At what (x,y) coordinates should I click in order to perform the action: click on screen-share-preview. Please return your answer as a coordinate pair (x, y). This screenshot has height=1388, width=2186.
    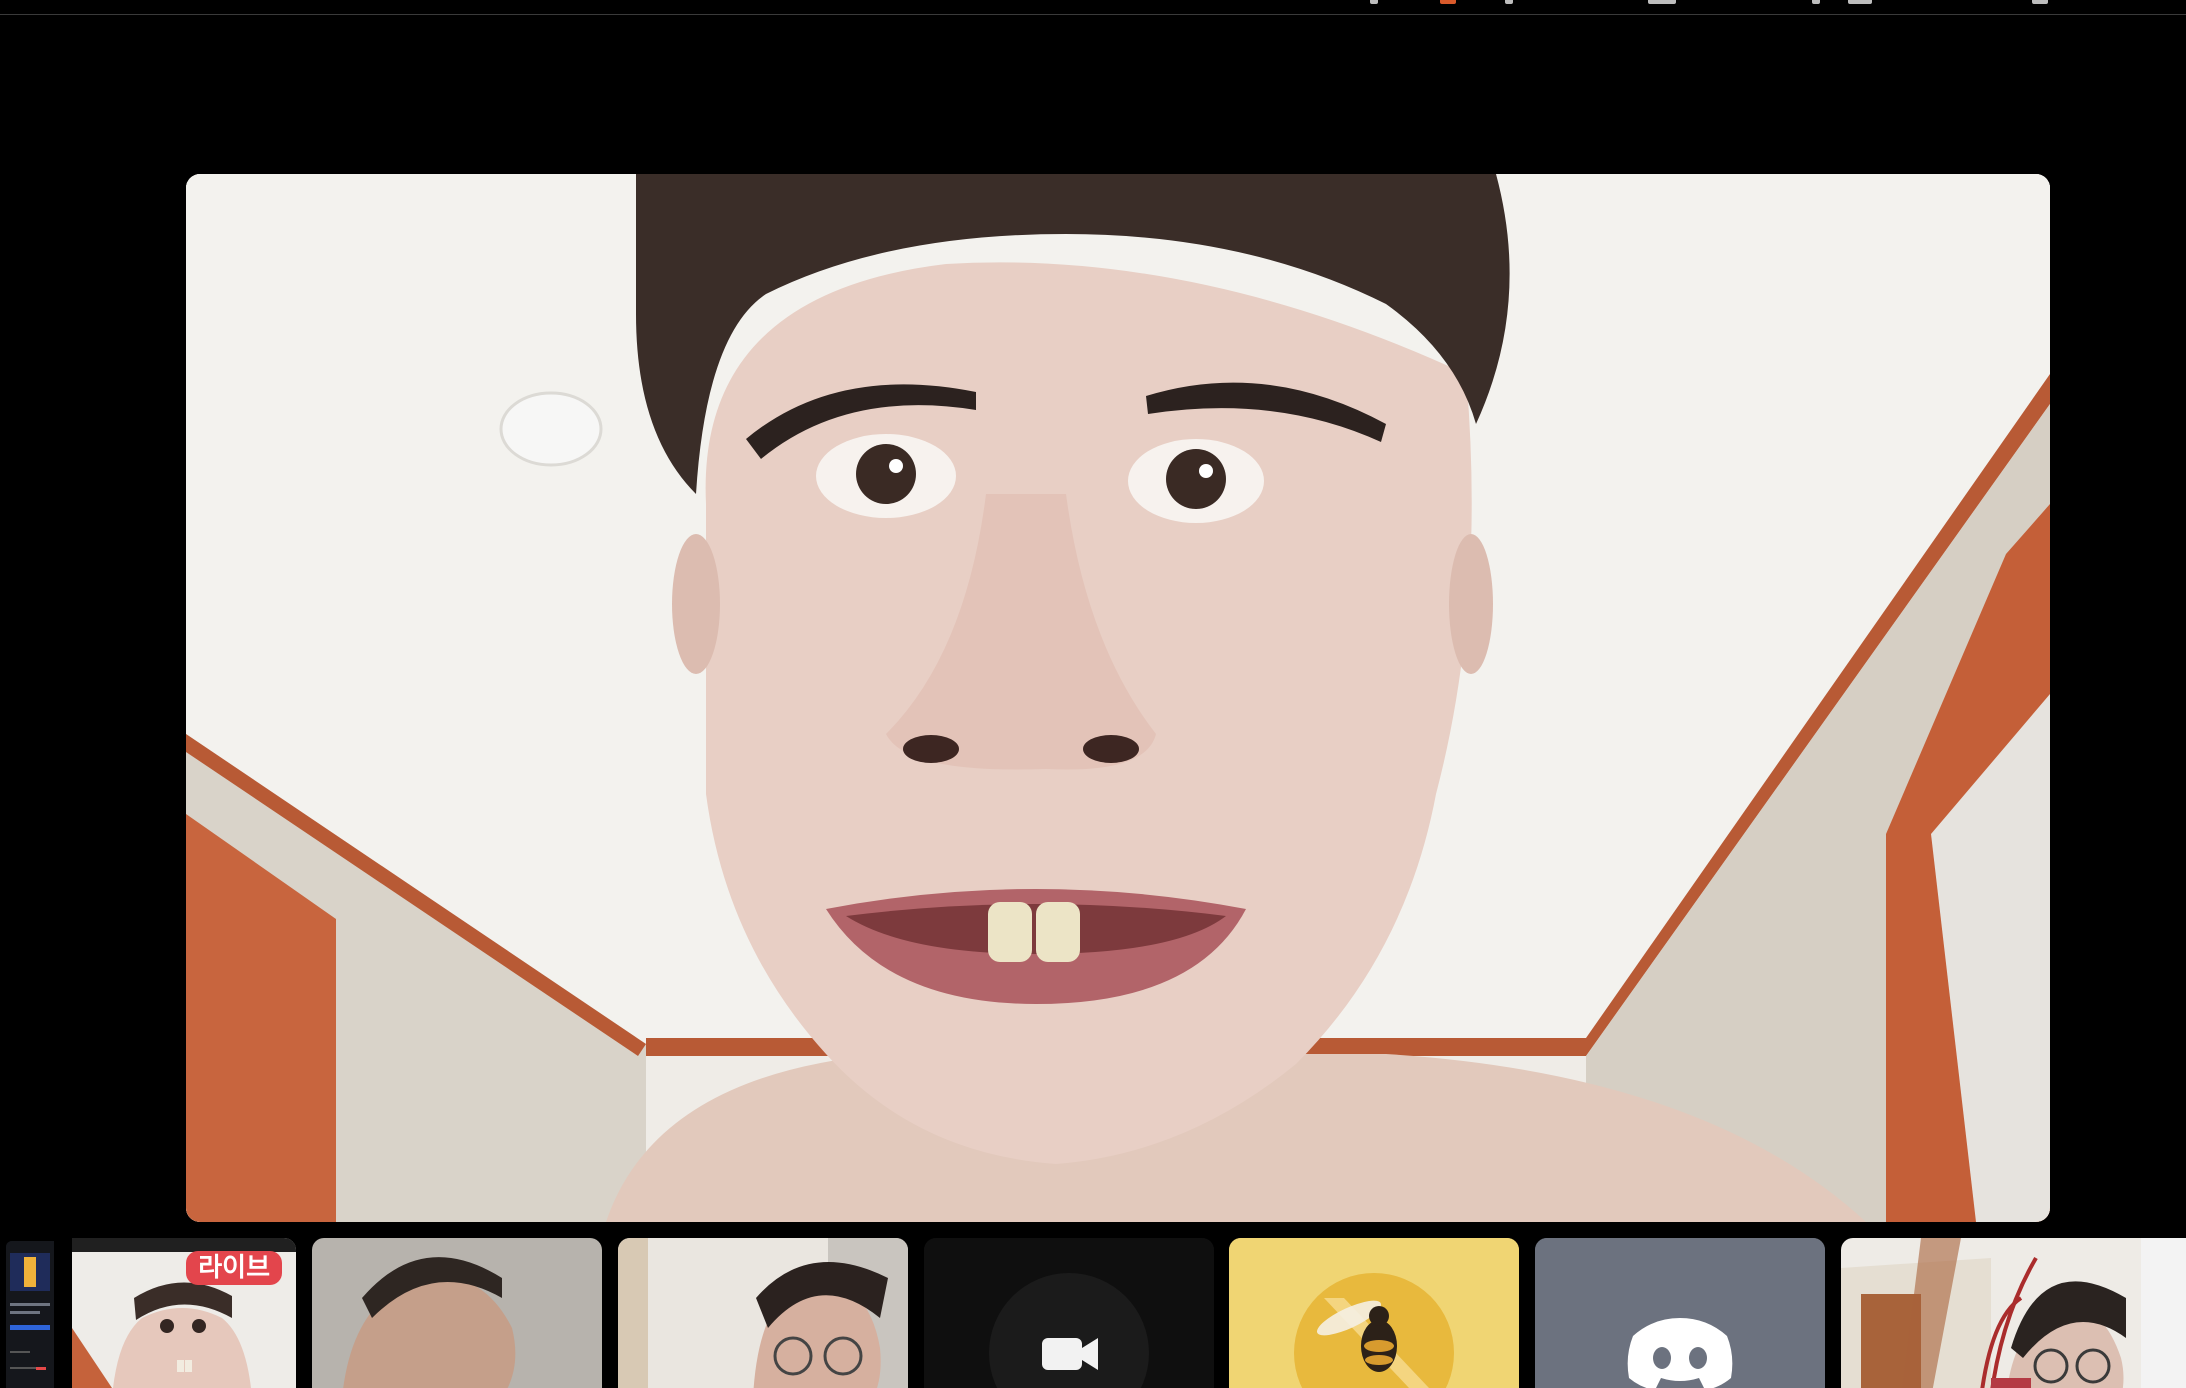
    Looking at the image, I should click on (30, 1314).